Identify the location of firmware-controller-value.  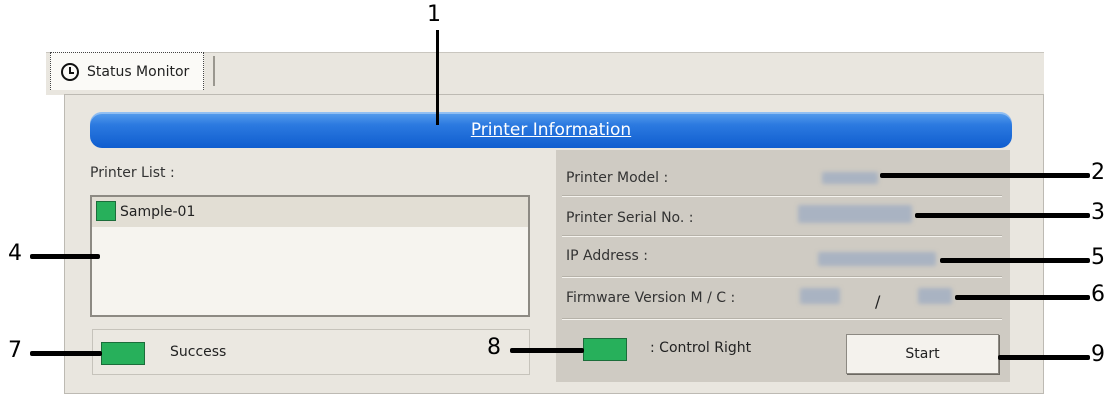
(935, 296).